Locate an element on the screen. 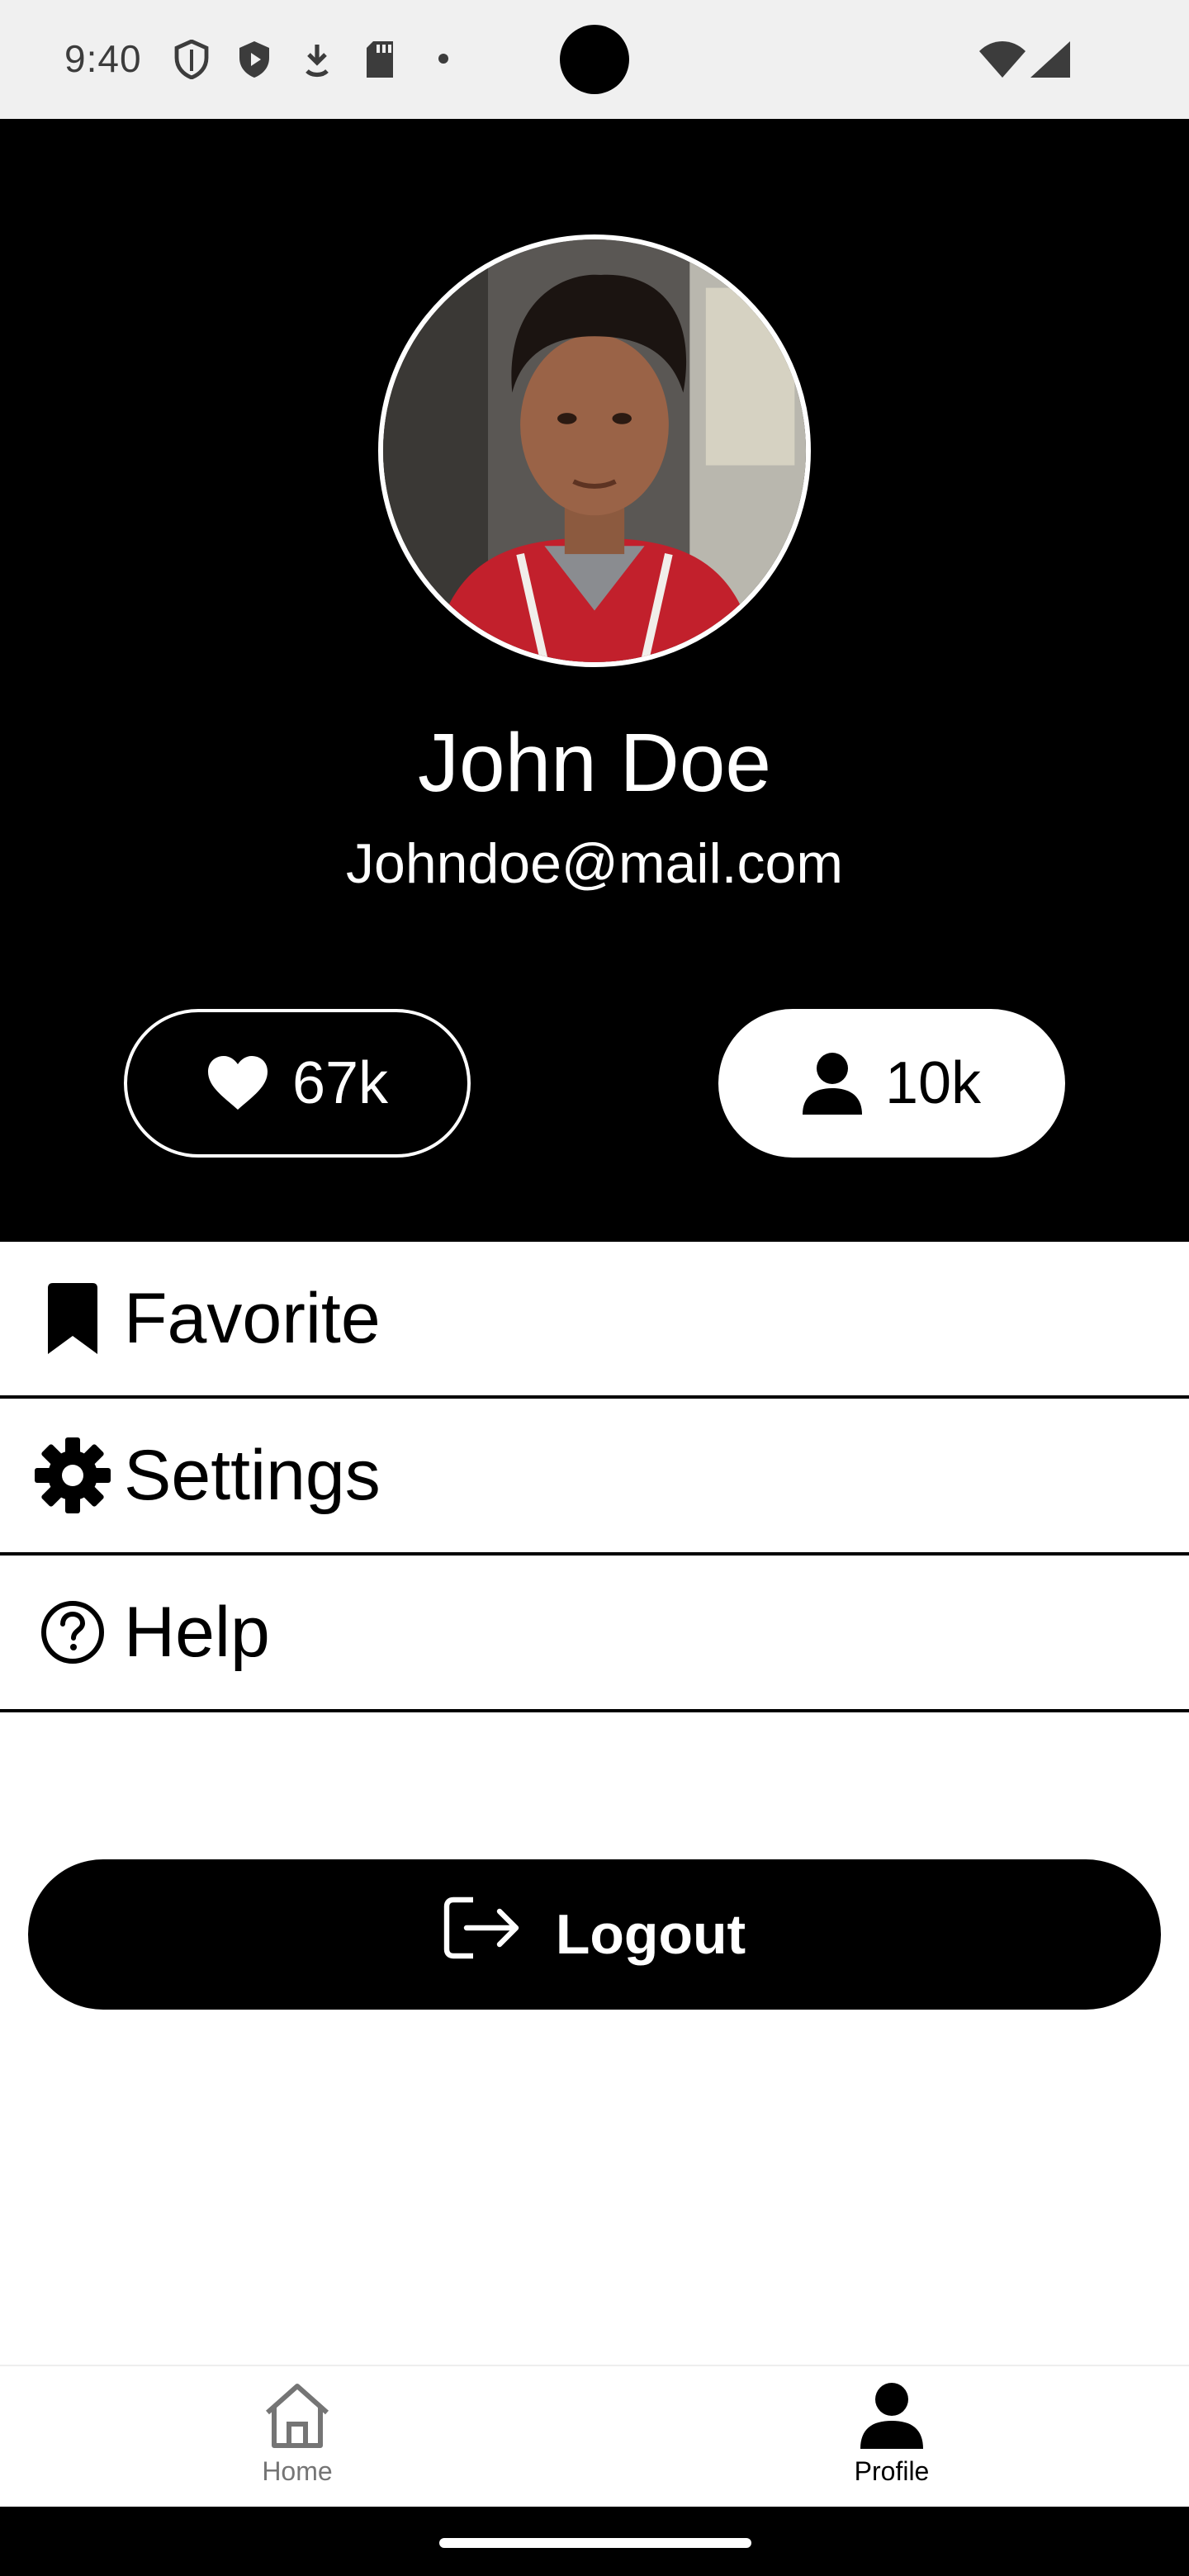 The image size is (1189, 2576). bookmark-icon is located at coordinates (72, 1318).